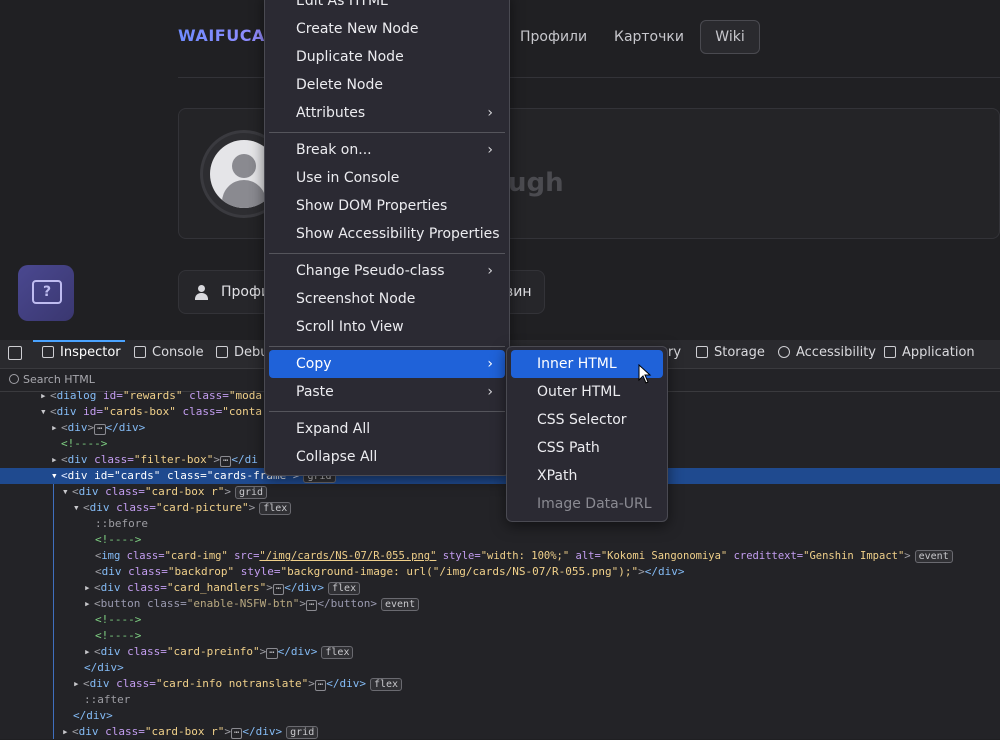 This screenshot has width=1000, height=740. I want to click on copy-css-path: CSS Path, so click(587, 448).